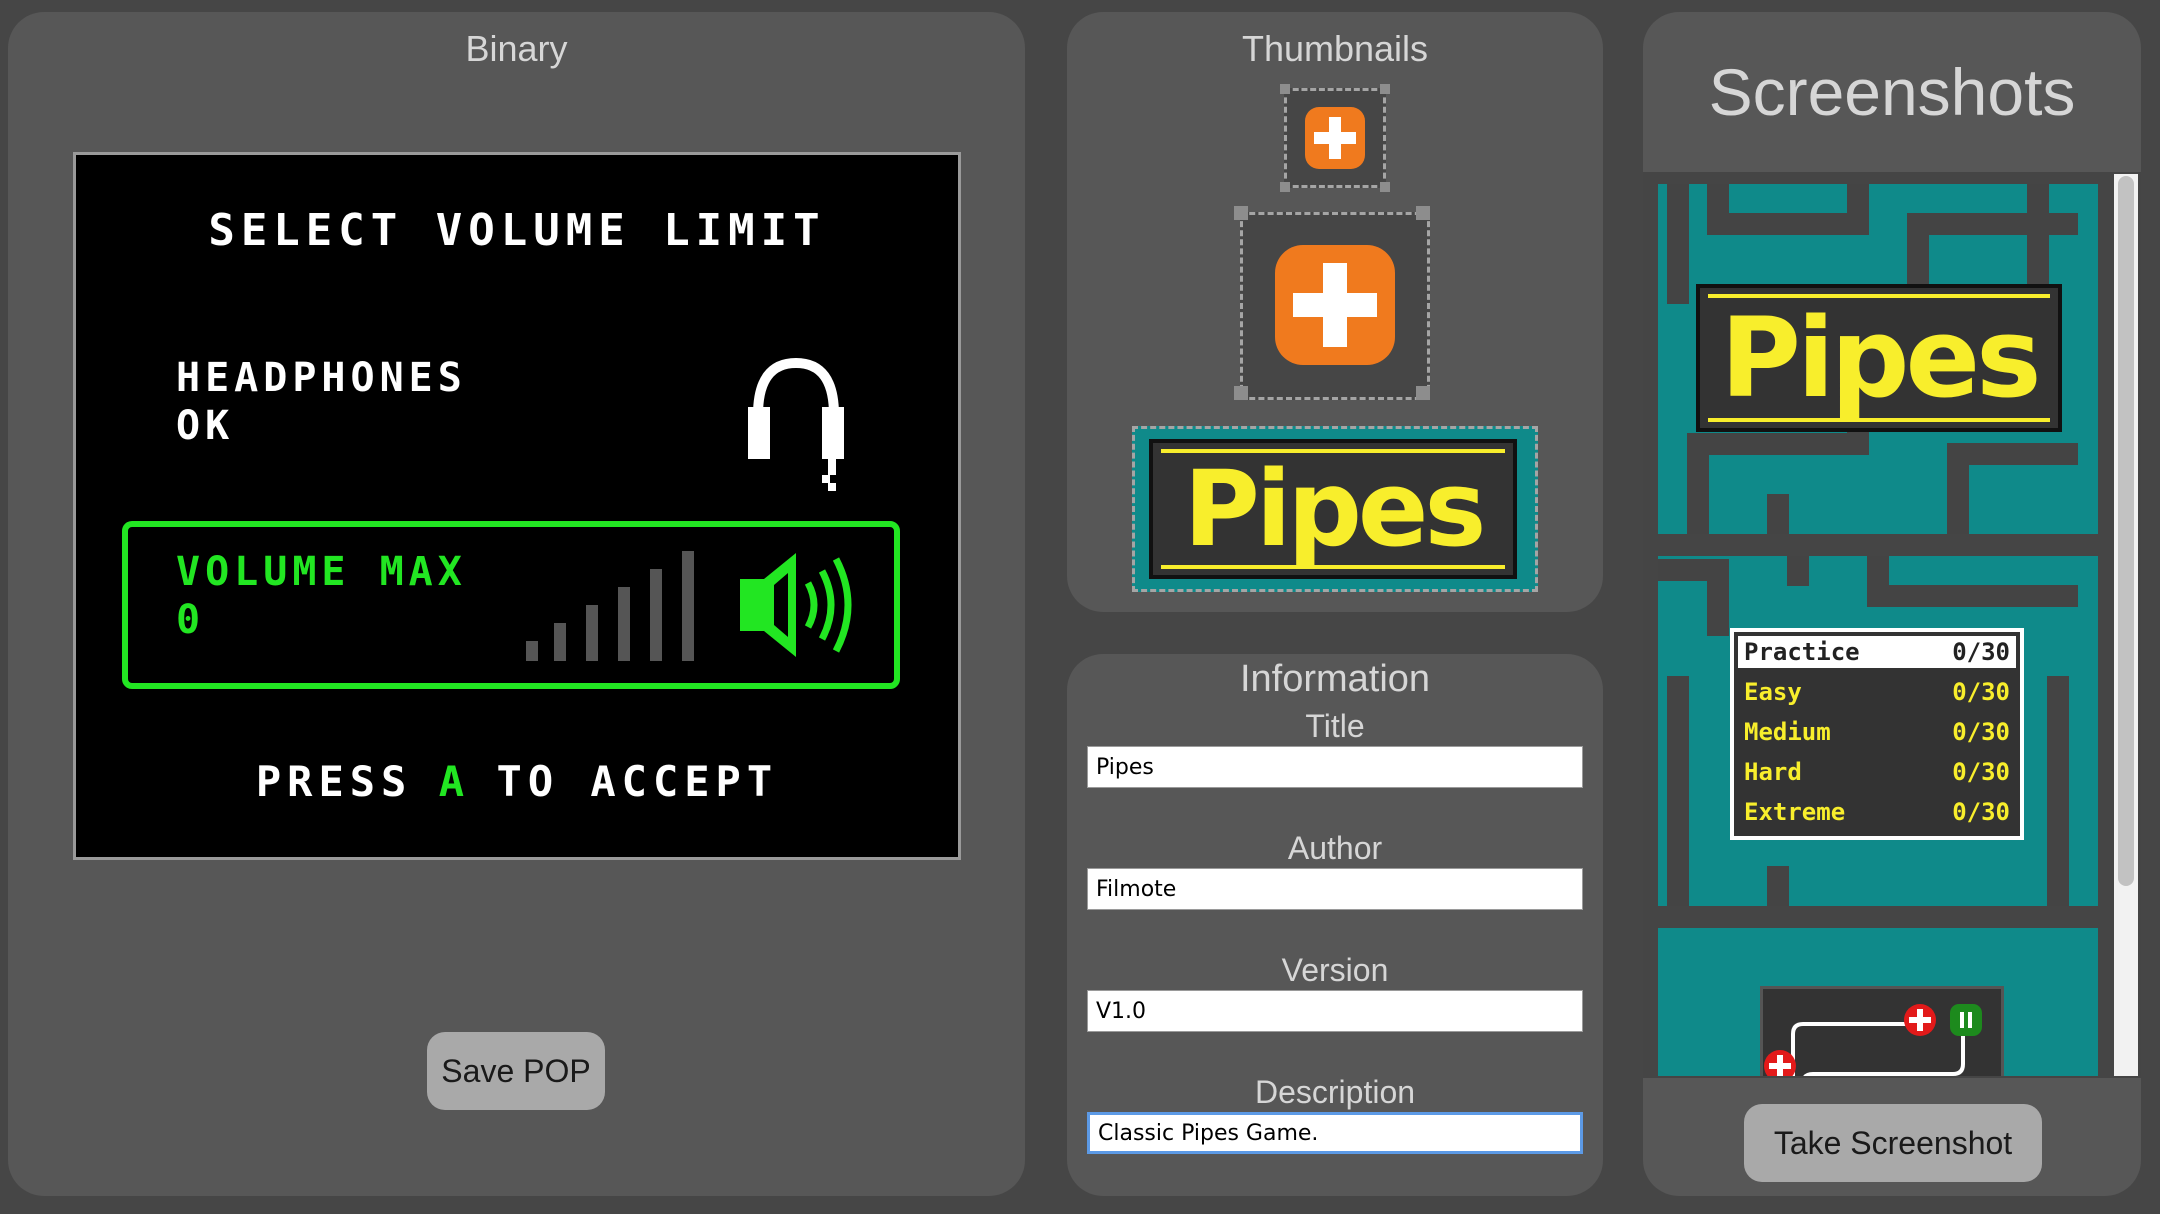  What do you see at coordinates (1795, 812) in the screenshot?
I see `menu-label: Extreme` at bounding box center [1795, 812].